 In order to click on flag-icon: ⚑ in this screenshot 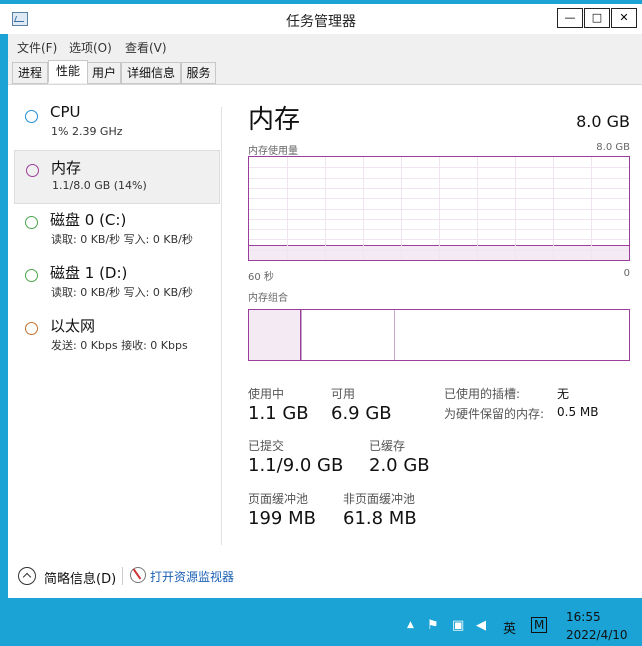, I will do `click(433, 625)`.